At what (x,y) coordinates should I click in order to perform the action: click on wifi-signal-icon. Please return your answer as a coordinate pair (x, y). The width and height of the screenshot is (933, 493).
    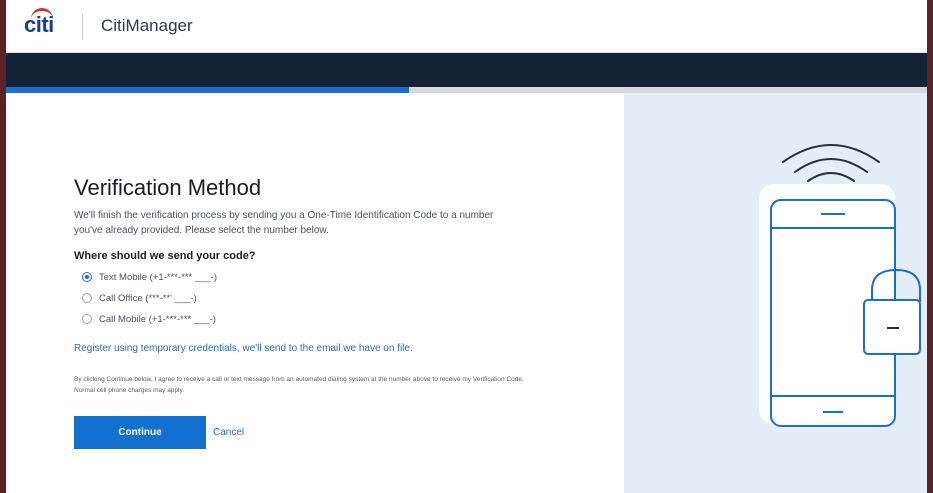
    Looking at the image, I should click on (831, 163).